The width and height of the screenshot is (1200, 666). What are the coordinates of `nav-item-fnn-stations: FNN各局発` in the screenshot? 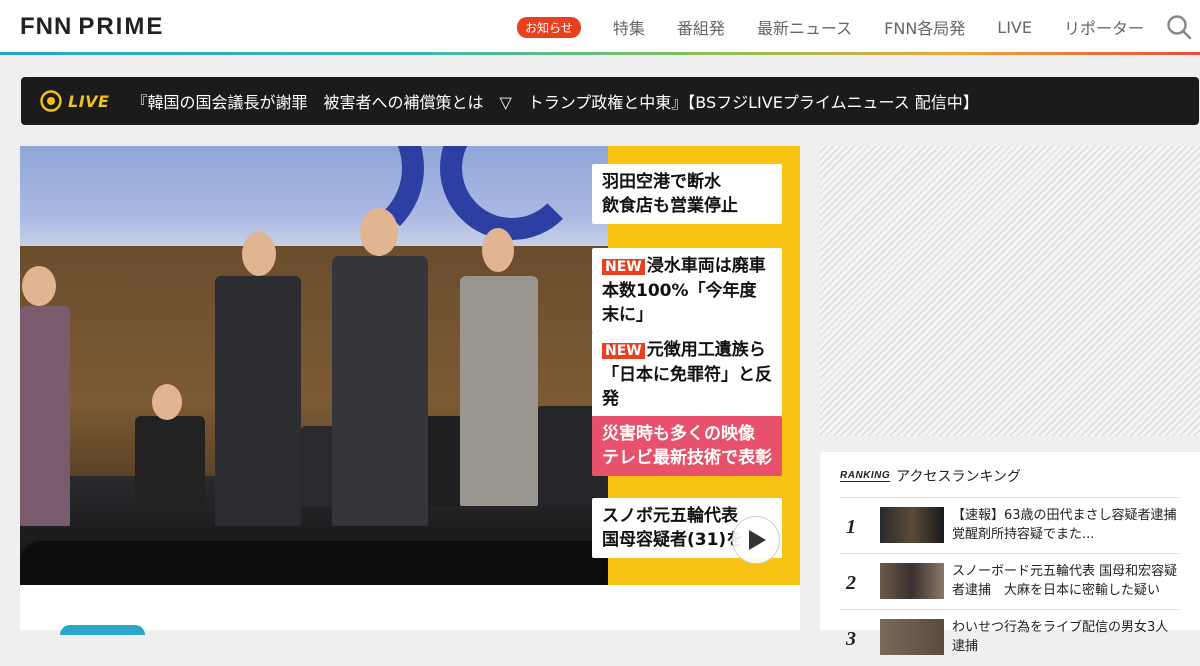 It's located at (924, 27).